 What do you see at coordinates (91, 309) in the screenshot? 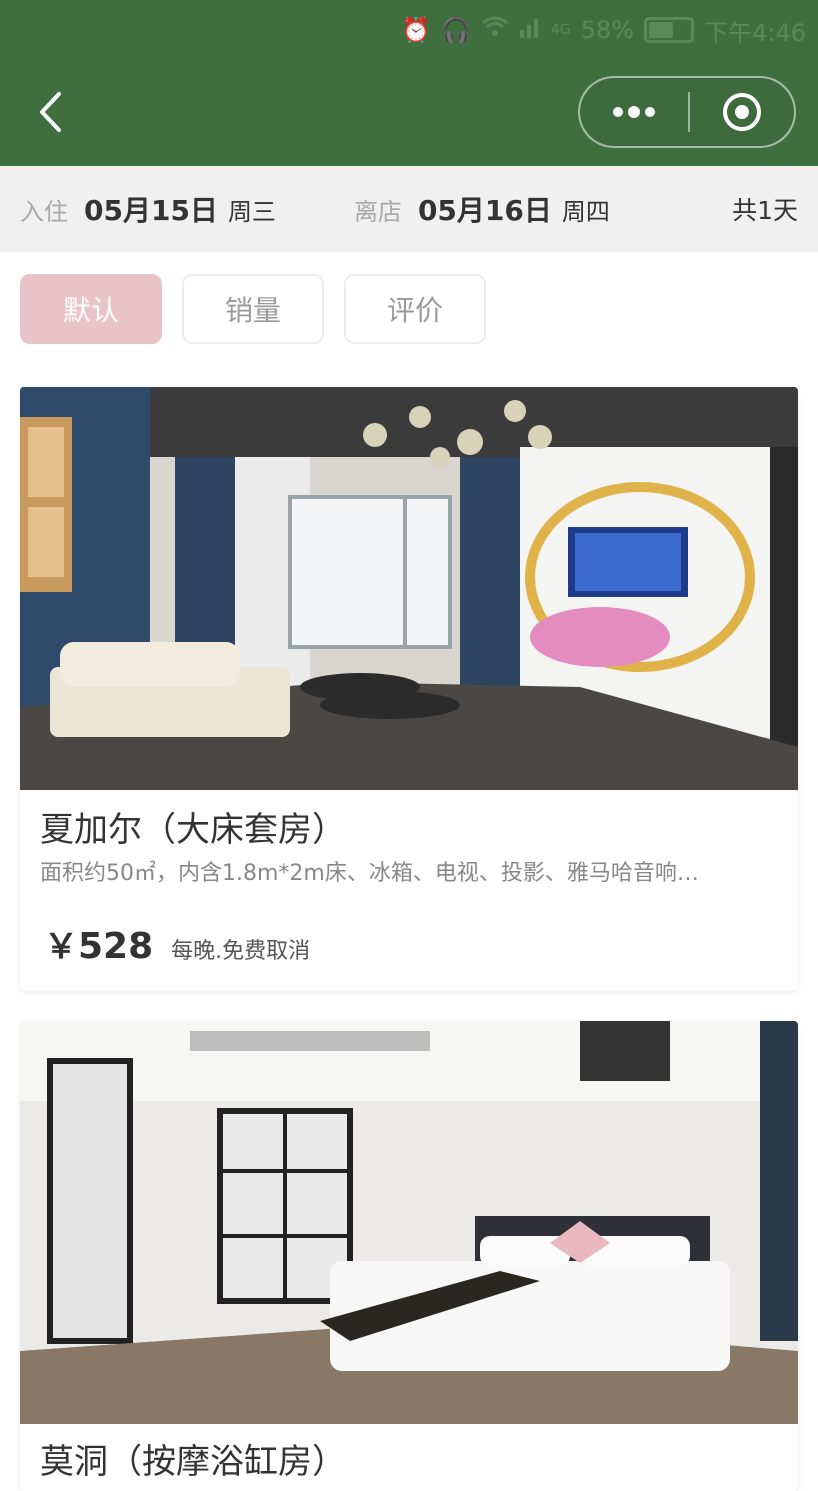
I see `sort-default-button: 默认` at bounding box center [91, 309].